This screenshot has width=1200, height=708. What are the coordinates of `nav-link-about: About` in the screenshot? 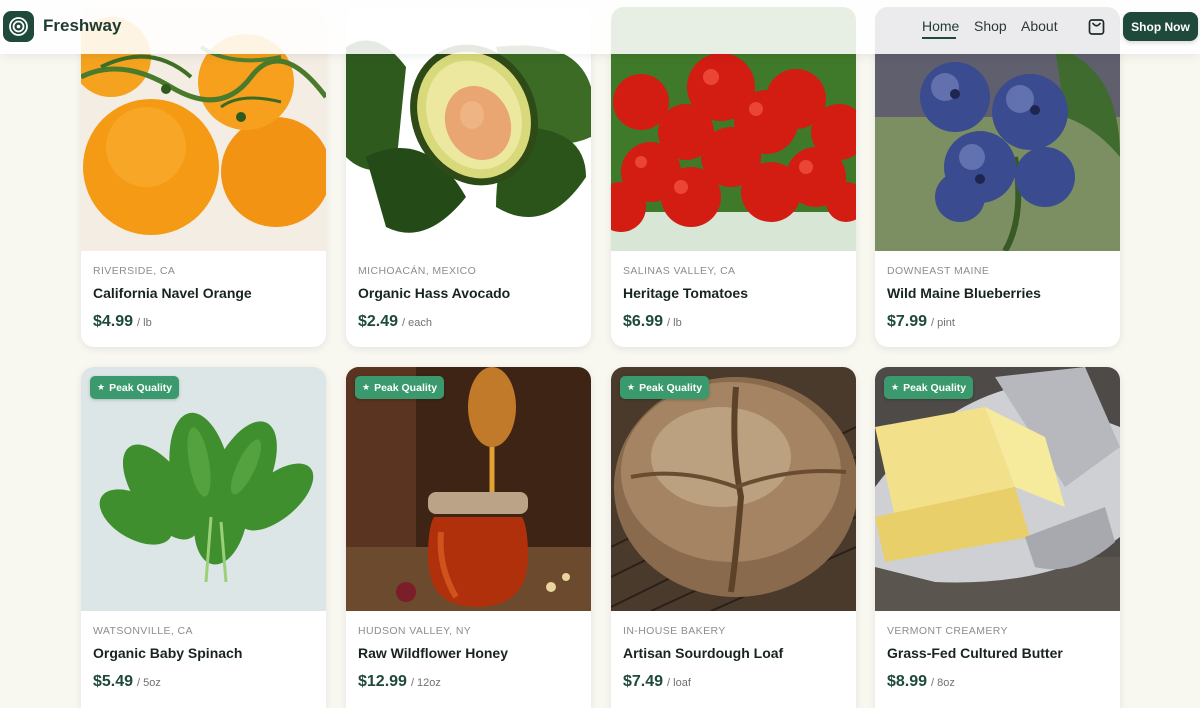 It's located at (1039, 26).